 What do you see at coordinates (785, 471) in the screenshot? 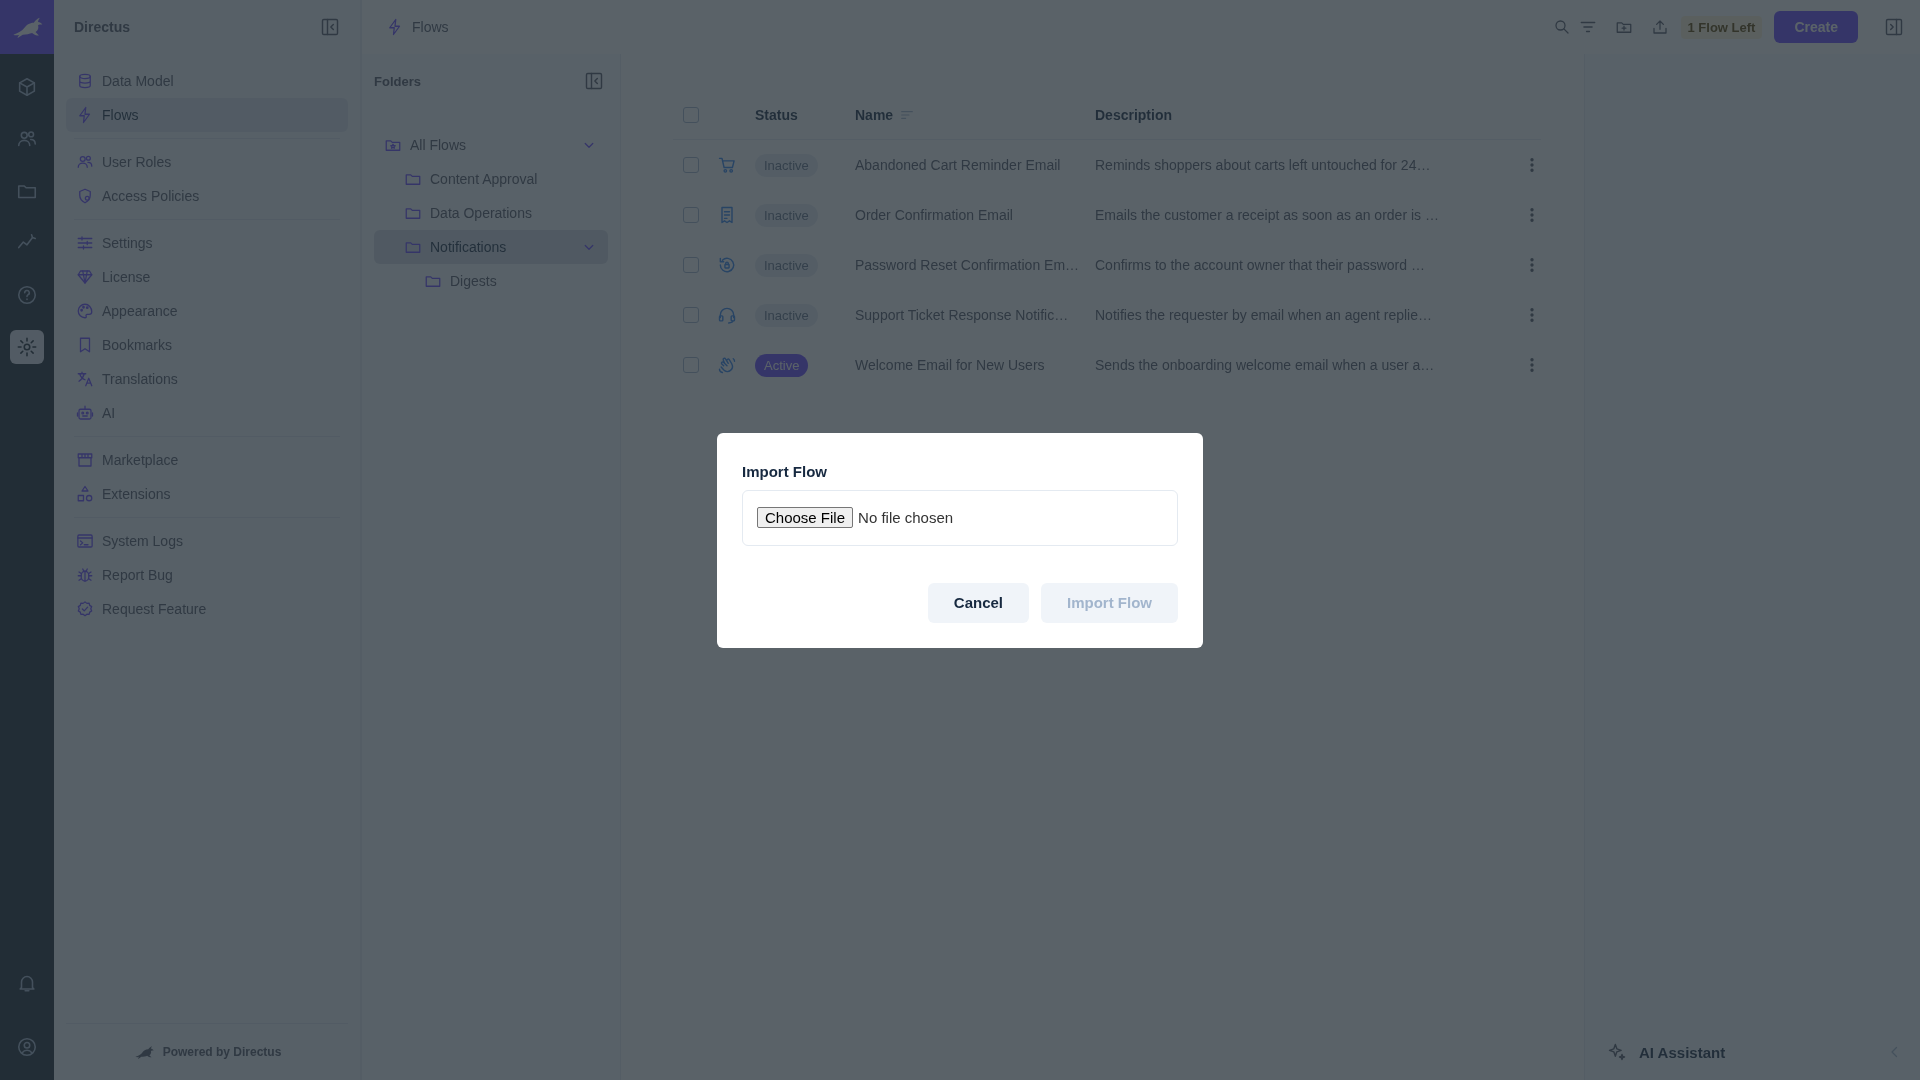
I see `dialog-title: Import Flow` at bounding box center [785, 471].